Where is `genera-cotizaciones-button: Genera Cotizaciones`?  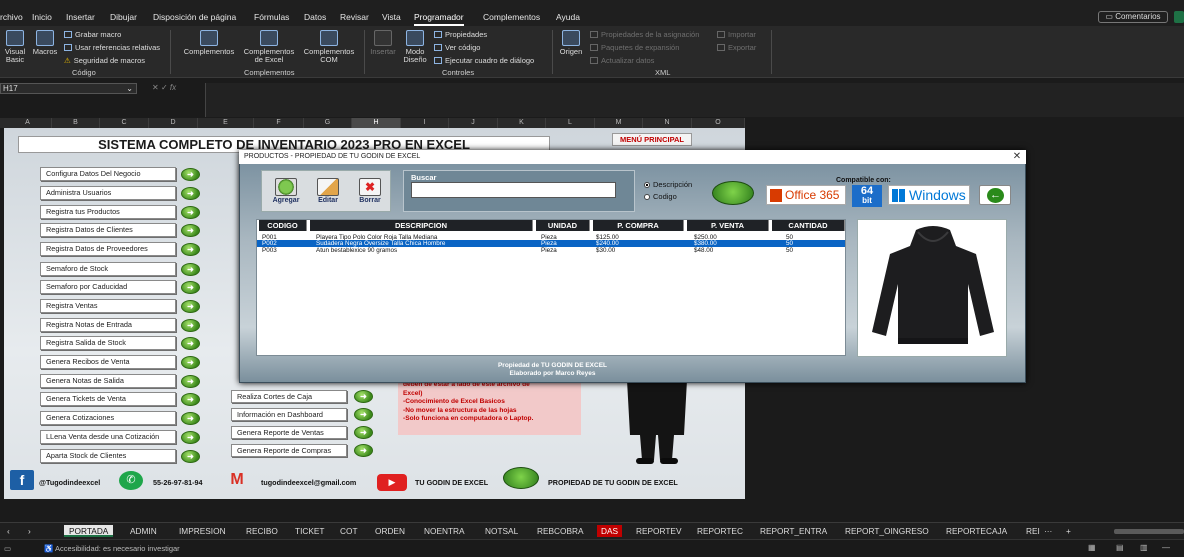
genera-cotizaciones-button: Genera Cotizaciones is located at coordinates (108, 418).